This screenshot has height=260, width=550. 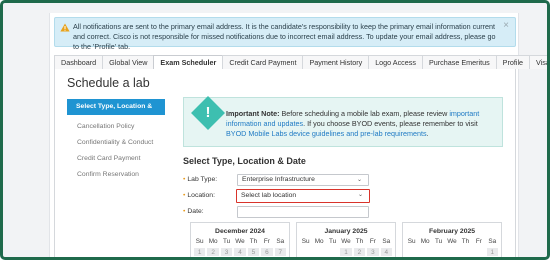 What do you see at coordinates (188, 62) in the screenshot?
I see `tab-exam-scheduler: Exam Scheduler` at bounding box center [188, 62].